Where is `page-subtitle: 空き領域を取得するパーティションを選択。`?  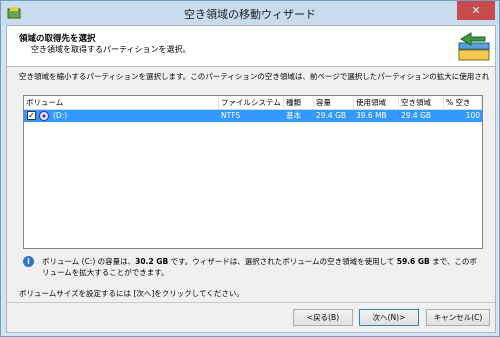 page-subtitle: 空き領域を取得するパーティションを選択。 is located at coordinates (111, 49).